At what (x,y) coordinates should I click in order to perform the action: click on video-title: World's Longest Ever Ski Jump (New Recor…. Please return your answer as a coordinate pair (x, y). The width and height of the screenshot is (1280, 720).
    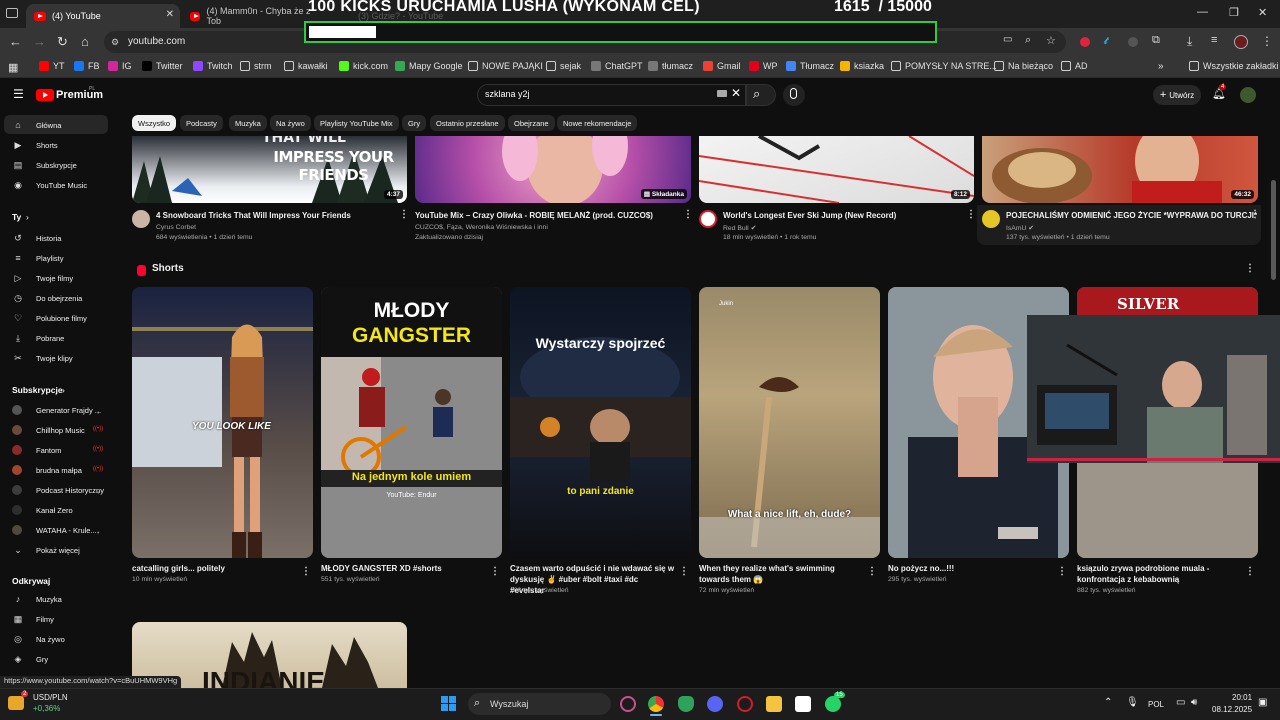
    Looking at the image, I should click on (809, 215).